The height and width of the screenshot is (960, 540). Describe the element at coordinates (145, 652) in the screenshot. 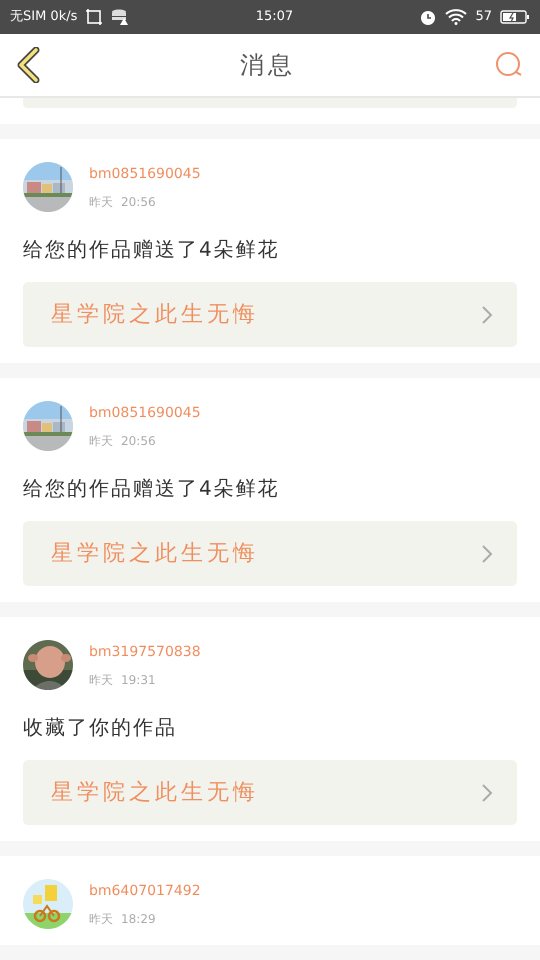

I see `username: bm3197570838` at that location.